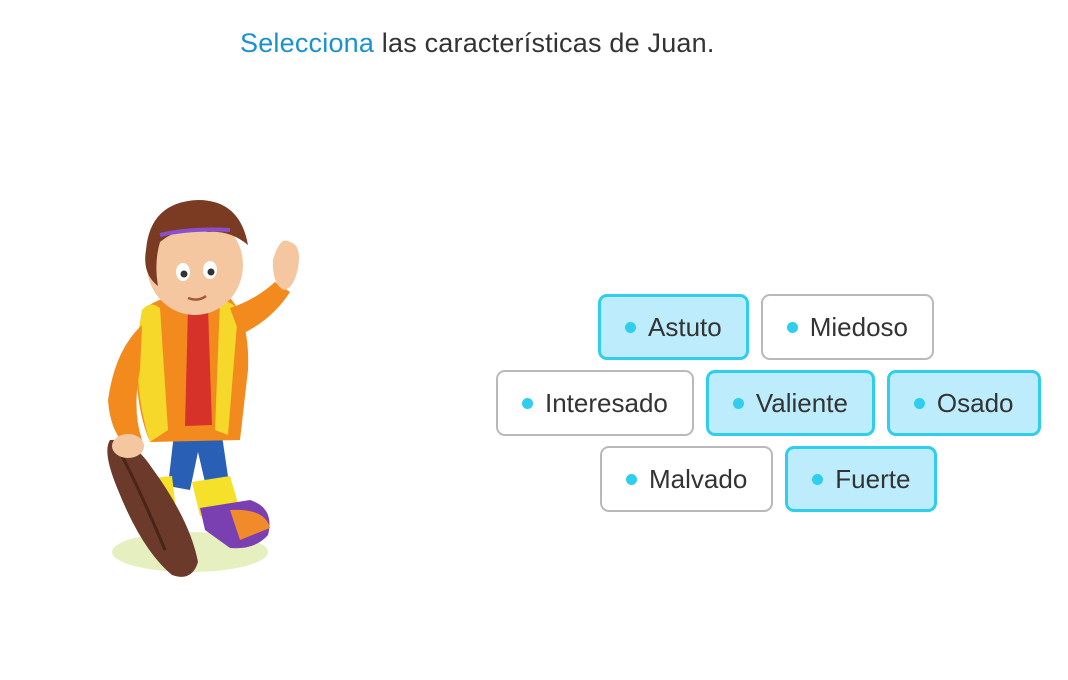 This screenshot has width=1068, height=680. What do you see at coordinates (975, 402) in the screenshot?
I see `option-label: Osado` at bounding box center [975, 402].